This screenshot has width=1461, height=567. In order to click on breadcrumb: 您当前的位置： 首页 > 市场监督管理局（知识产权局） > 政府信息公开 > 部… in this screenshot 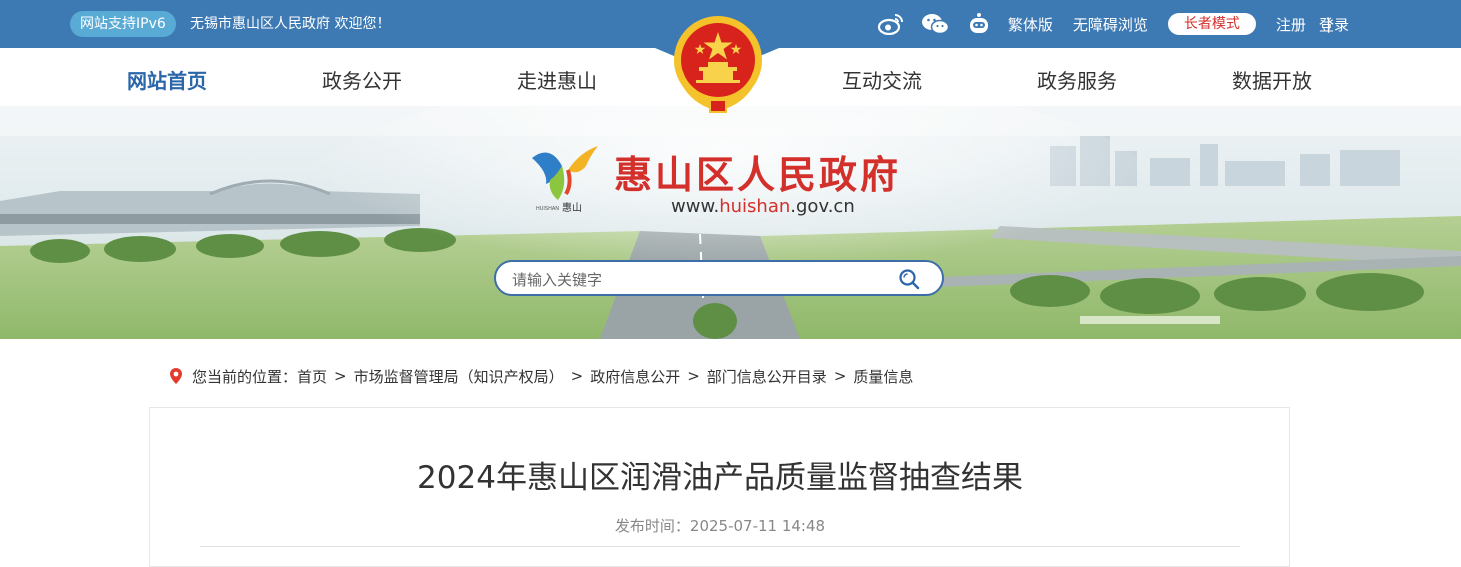, I will do `click(540, 376)`.